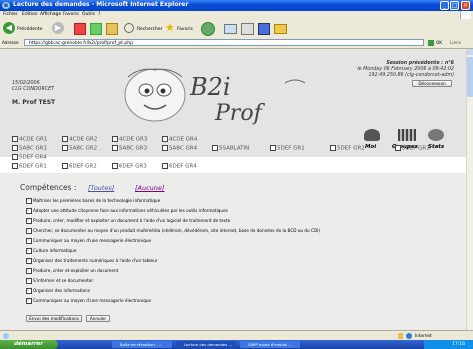 The height and width of the screenshot is (349, 473). I want to click on nav-moi: Moi, so click(370, 147).